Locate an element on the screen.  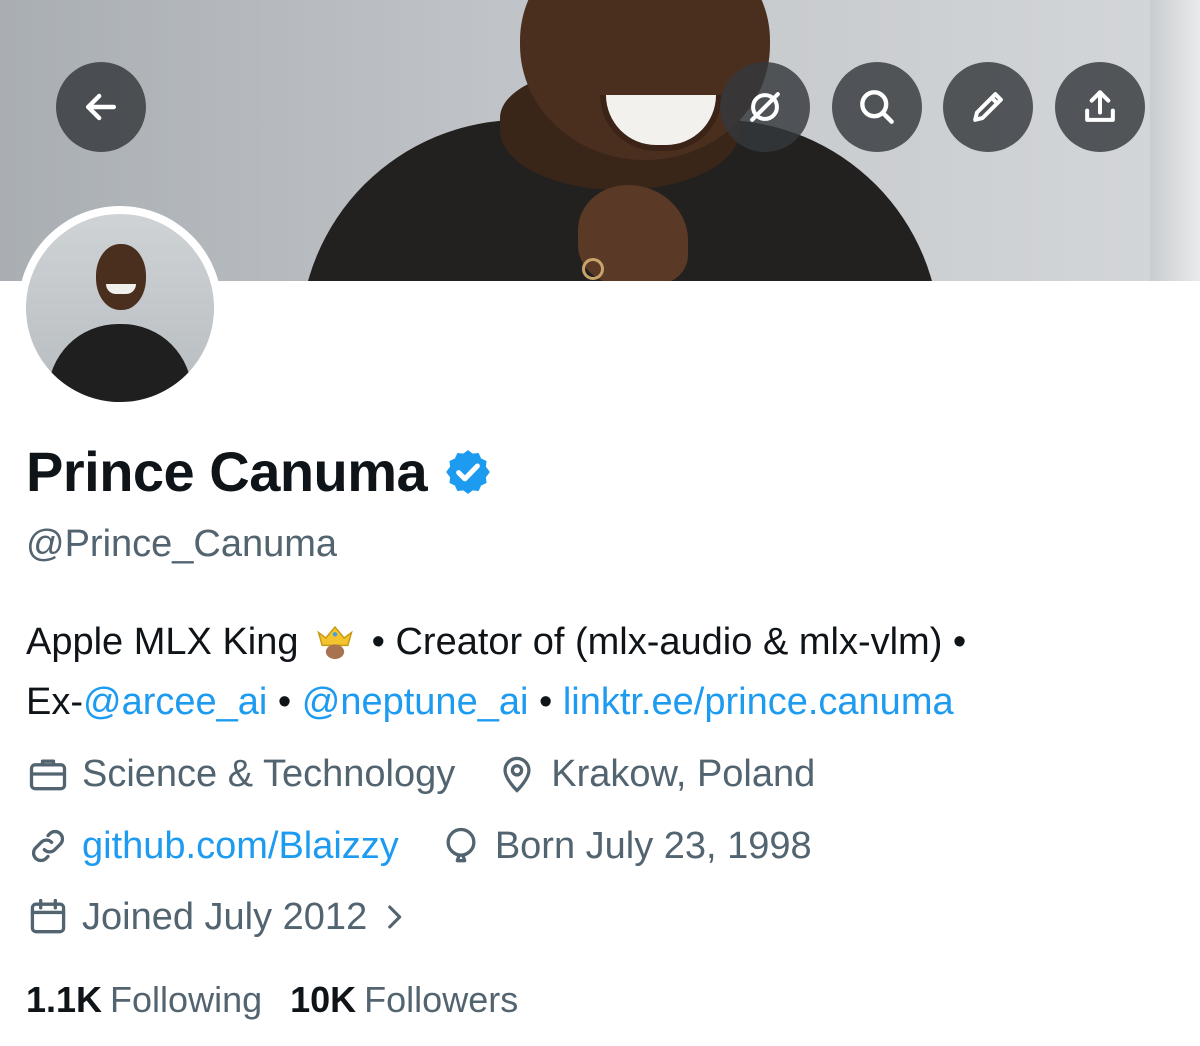
joined-text: Joined July 2012 is located at coordinates (225, 917).